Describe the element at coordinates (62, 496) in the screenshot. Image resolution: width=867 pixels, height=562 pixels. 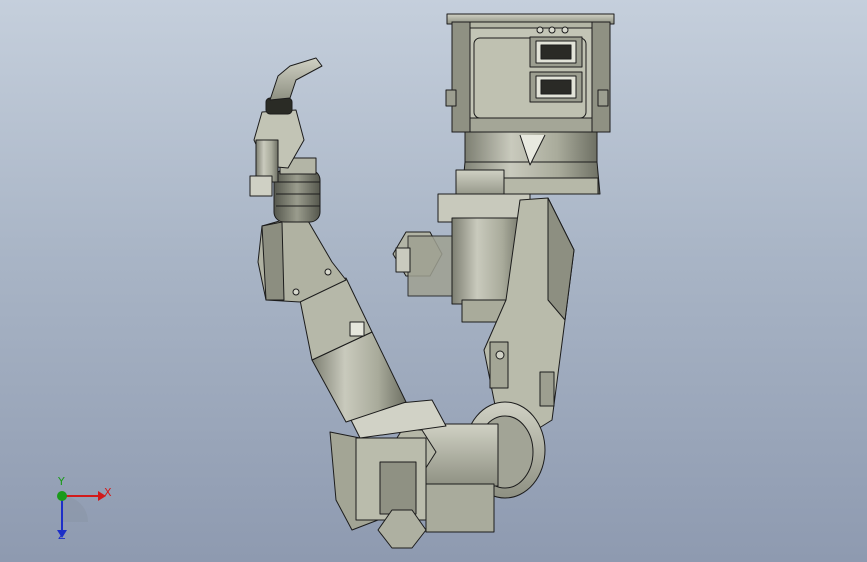
I see `y-axis-dot` at that location.